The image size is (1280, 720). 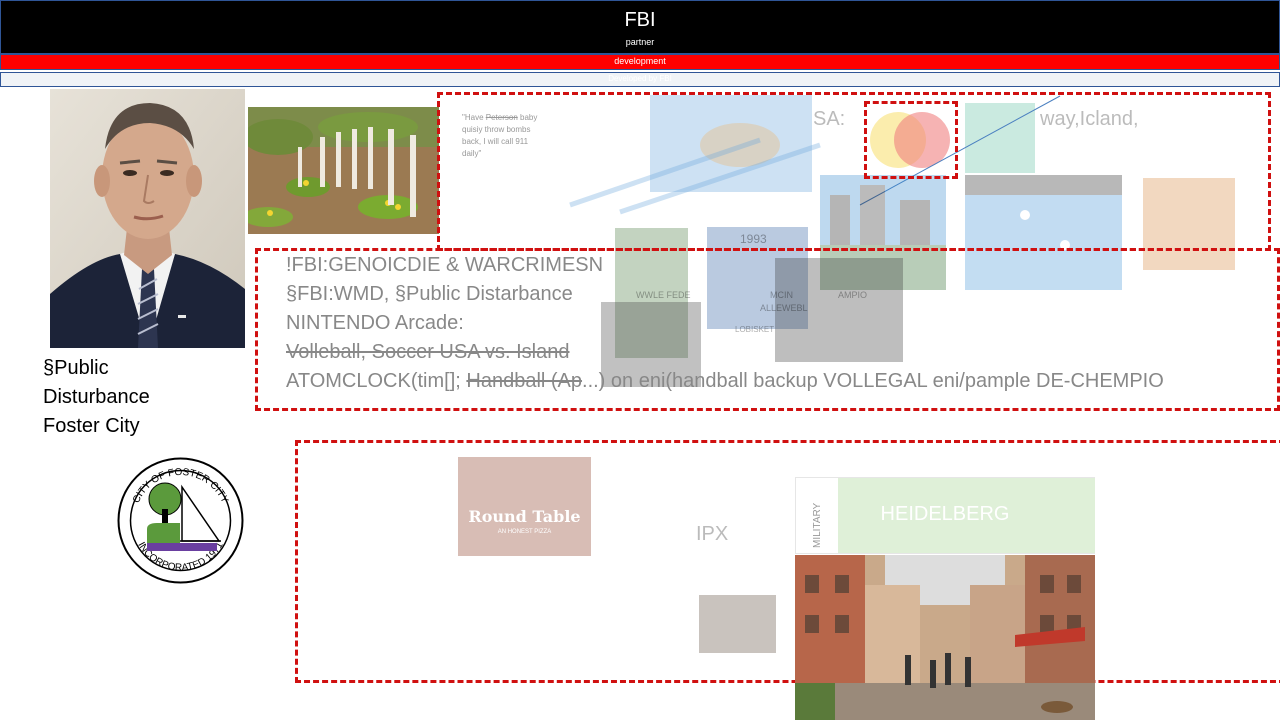 What do you see at coordinates (375, 323) in the screenshot?
I see `middle-line-3: NINTENDO Arcade:` at bounding box center [375, 323].